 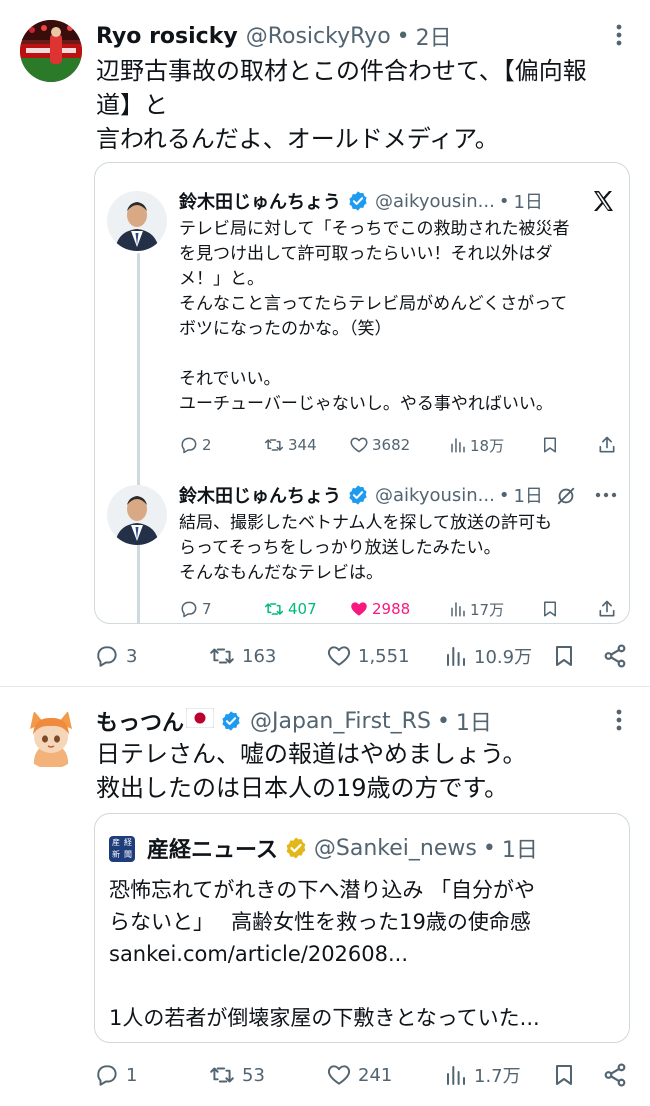 What do you see at coordinates (132, 1075) in the screenshot?
I see `reply-count: 1` at bounding box center [132, 1075].